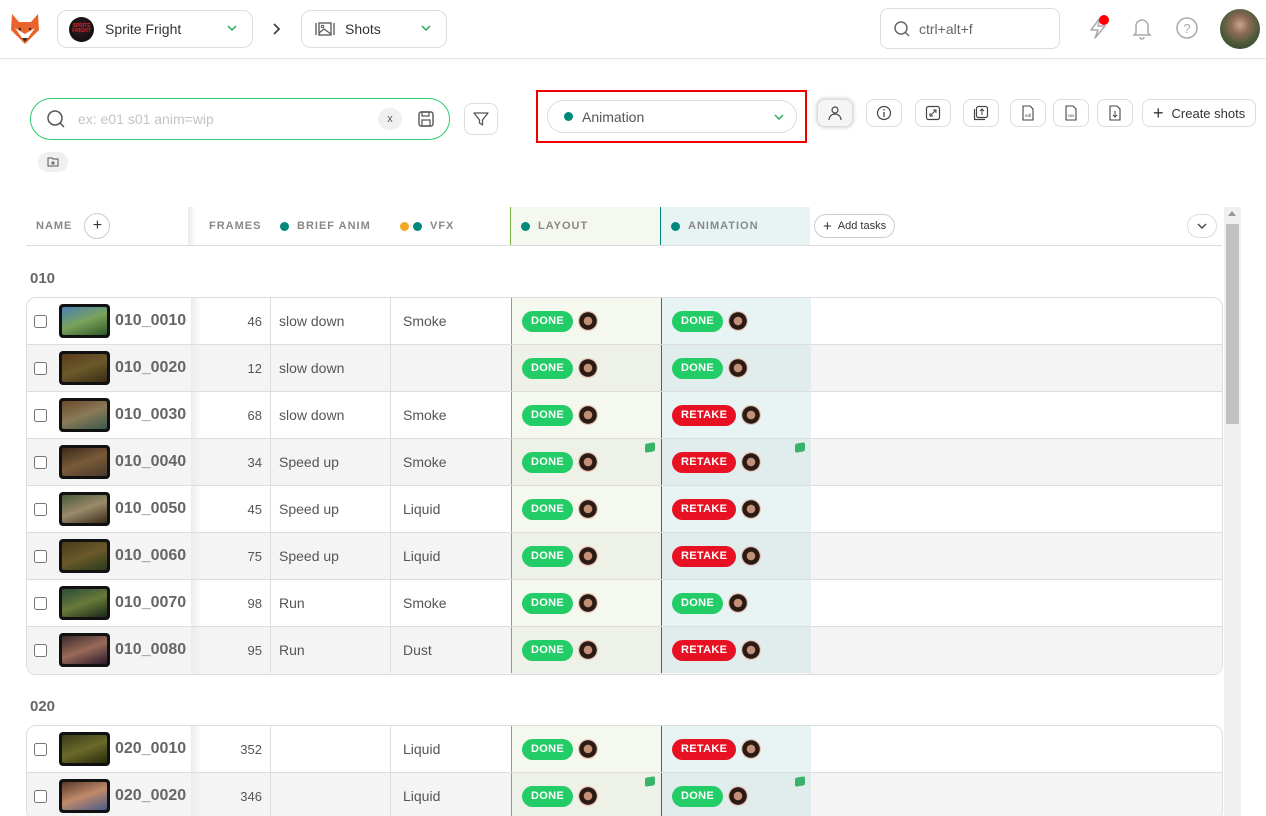 The width and height of the screenshot is (1266, 816). Describe the element at coordinates (585, 226) in the screenshot. I see `column-layout: LAYOUT` at that location.